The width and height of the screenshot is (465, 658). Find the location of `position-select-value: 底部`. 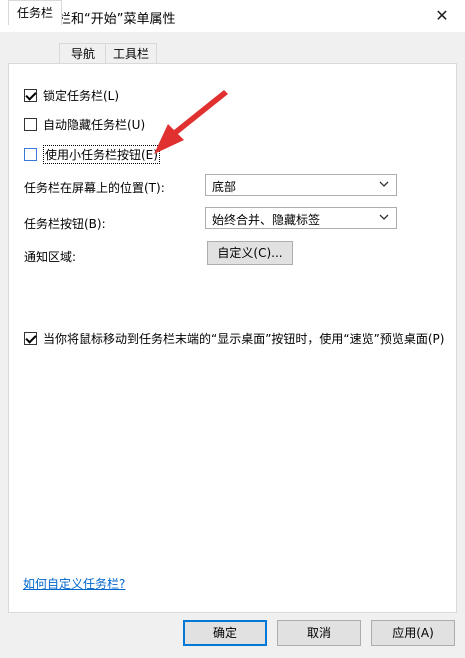

position-select-value: 底部 is located at coordinates (224, 187).